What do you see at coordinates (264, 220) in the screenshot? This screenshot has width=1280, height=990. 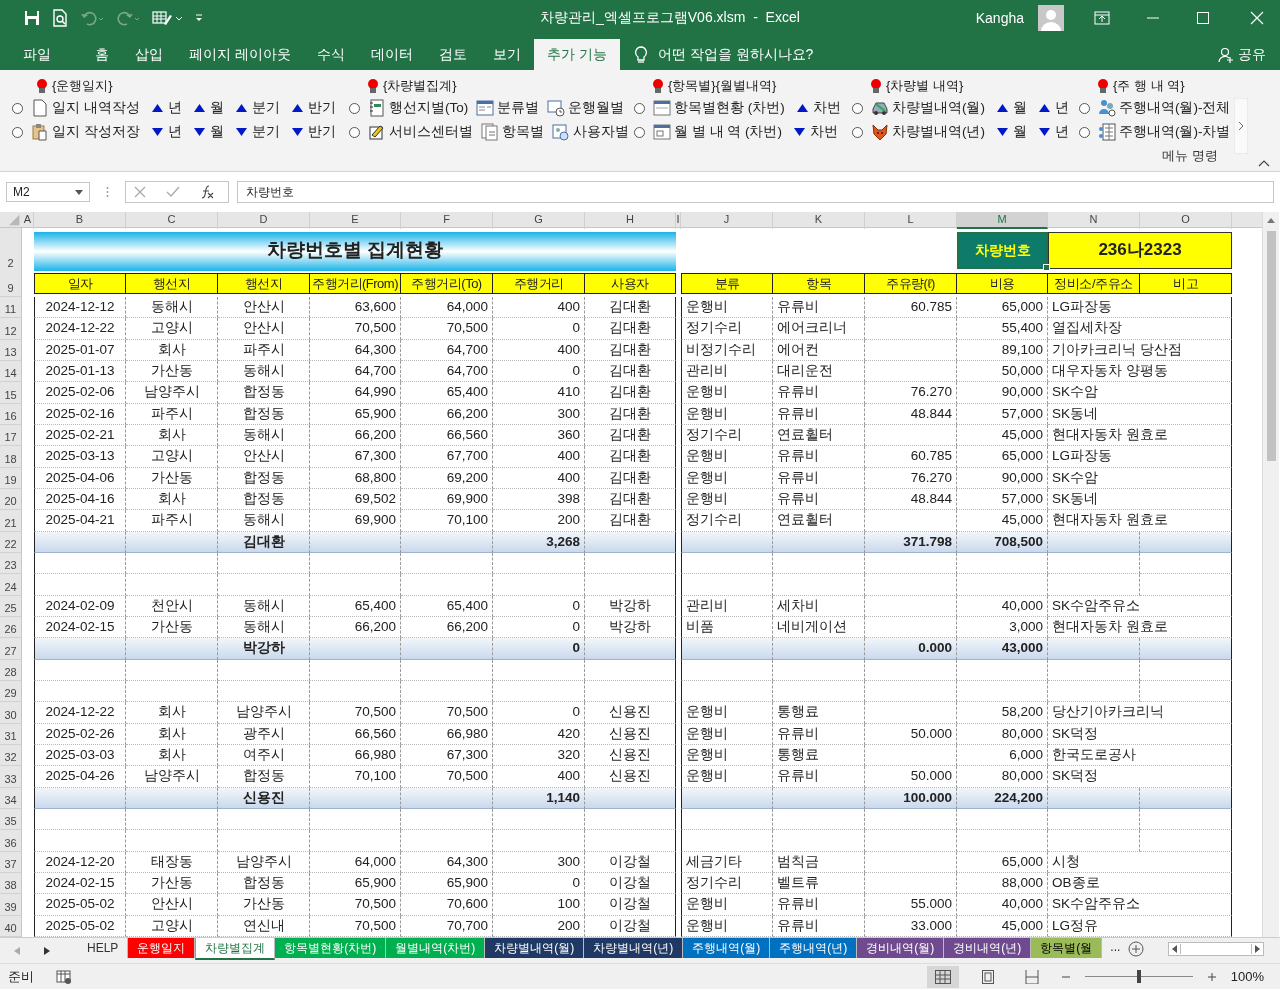 I see `column-letter: D` at bounding box center [264, 220].